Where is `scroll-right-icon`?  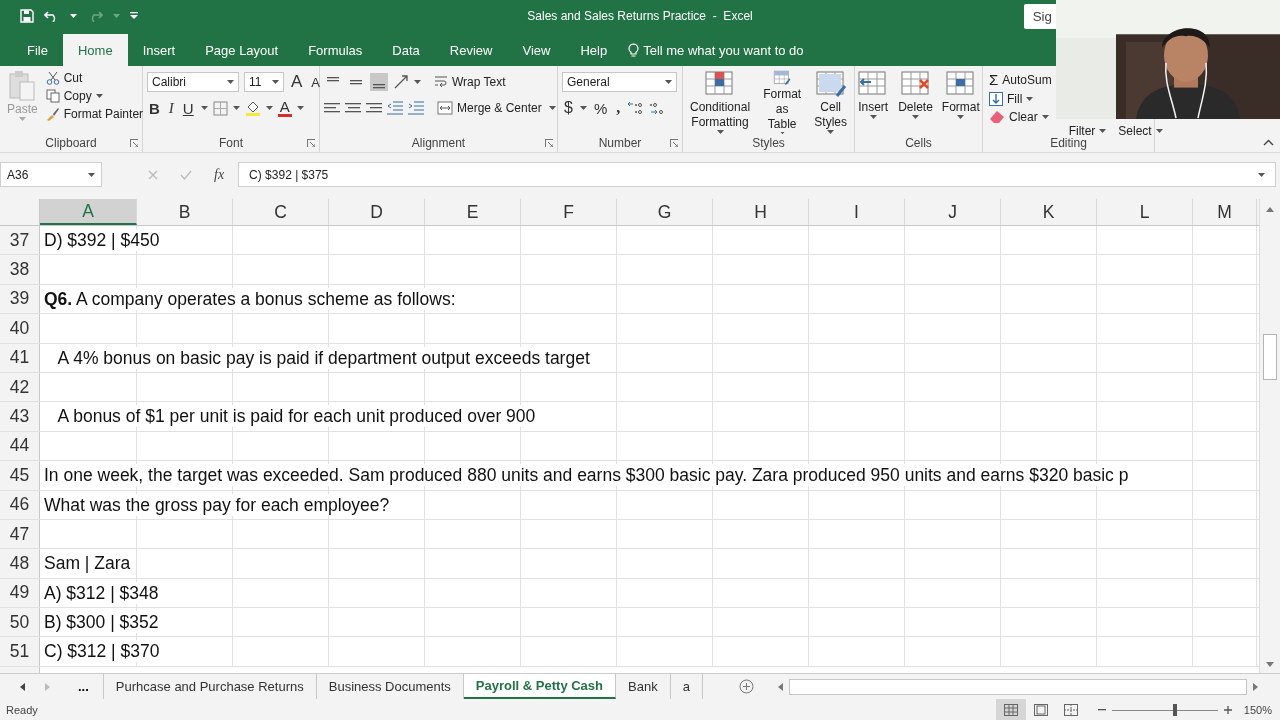
scroll-right-icon is located at coordinates (1255, 686).